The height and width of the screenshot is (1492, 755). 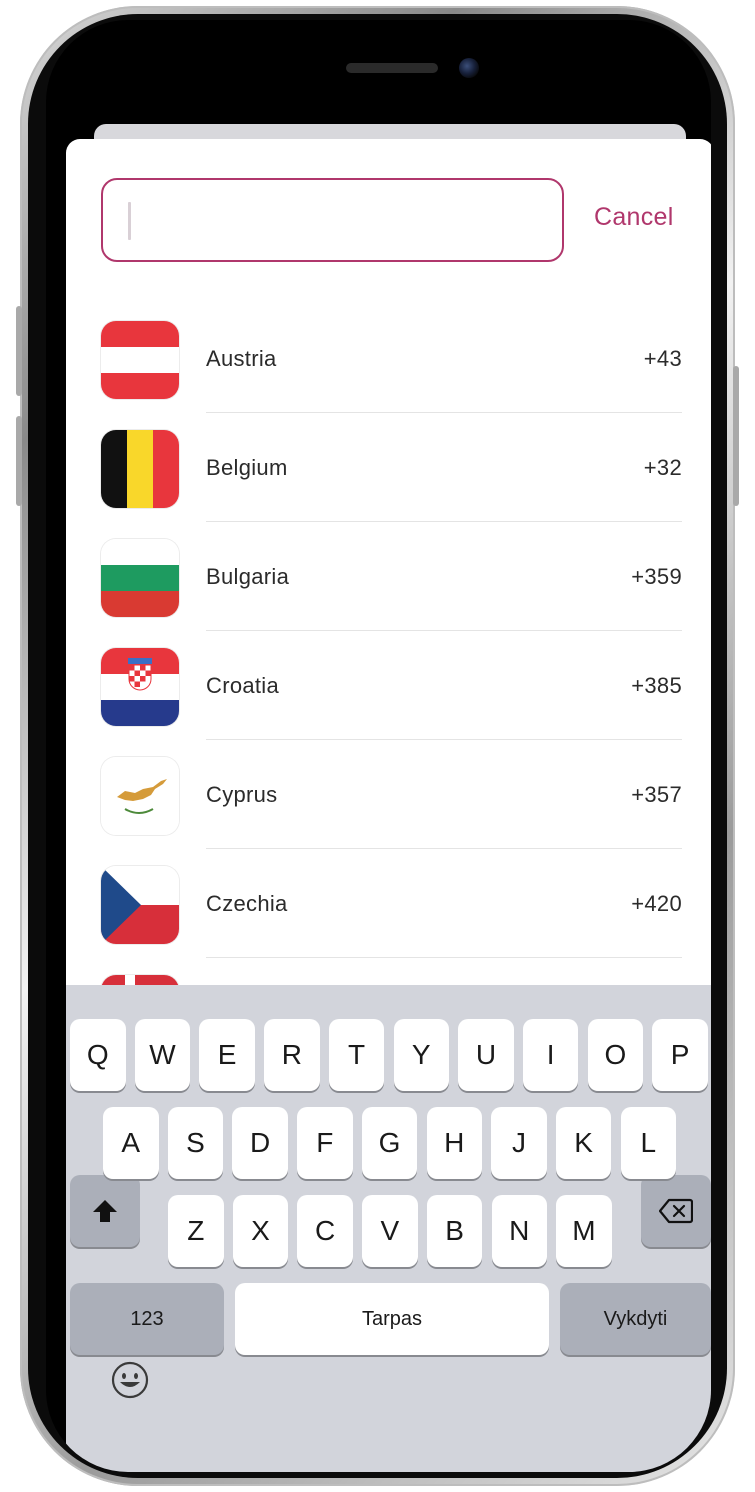 What do you see at coordinates (469, 68) in the screenshot?
I see `front-camera` at bounding box center [469, 68].